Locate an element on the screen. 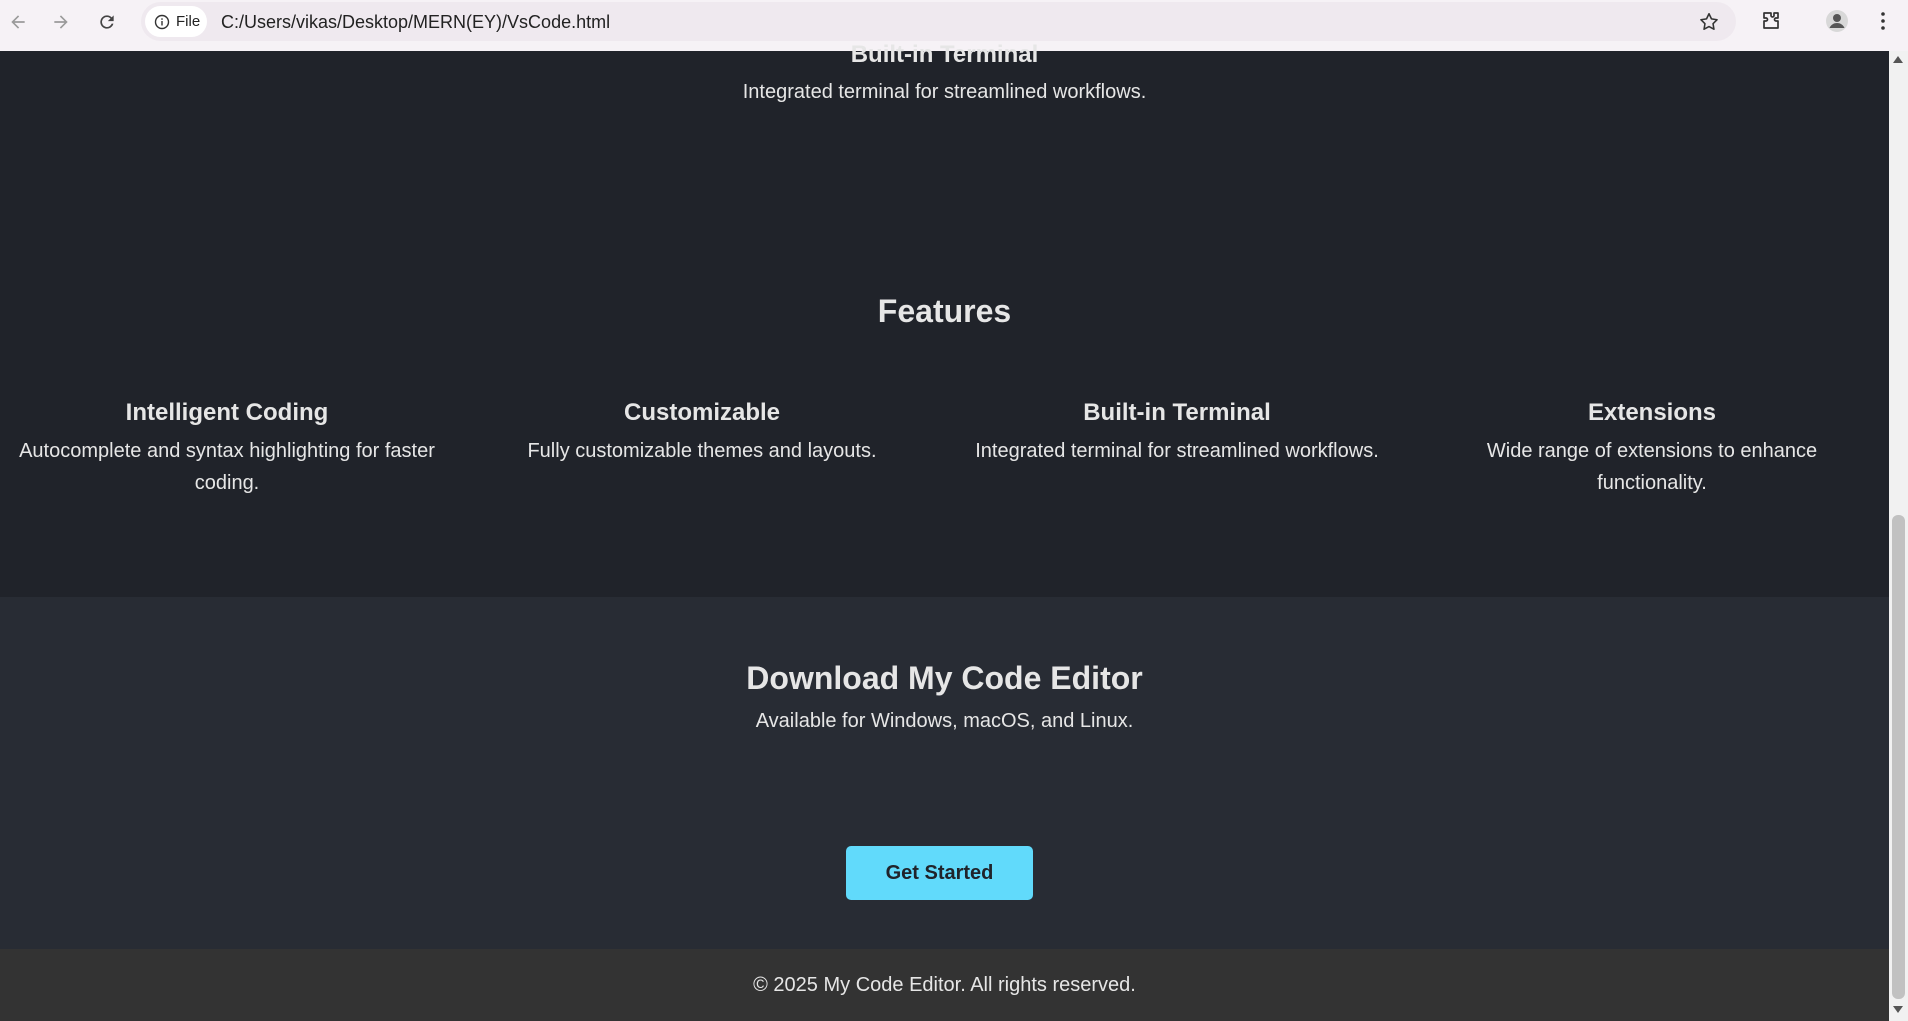 This screenshot has width=1908, height=1021. bookmark-star-icon is located at coordinates (1709, 22).